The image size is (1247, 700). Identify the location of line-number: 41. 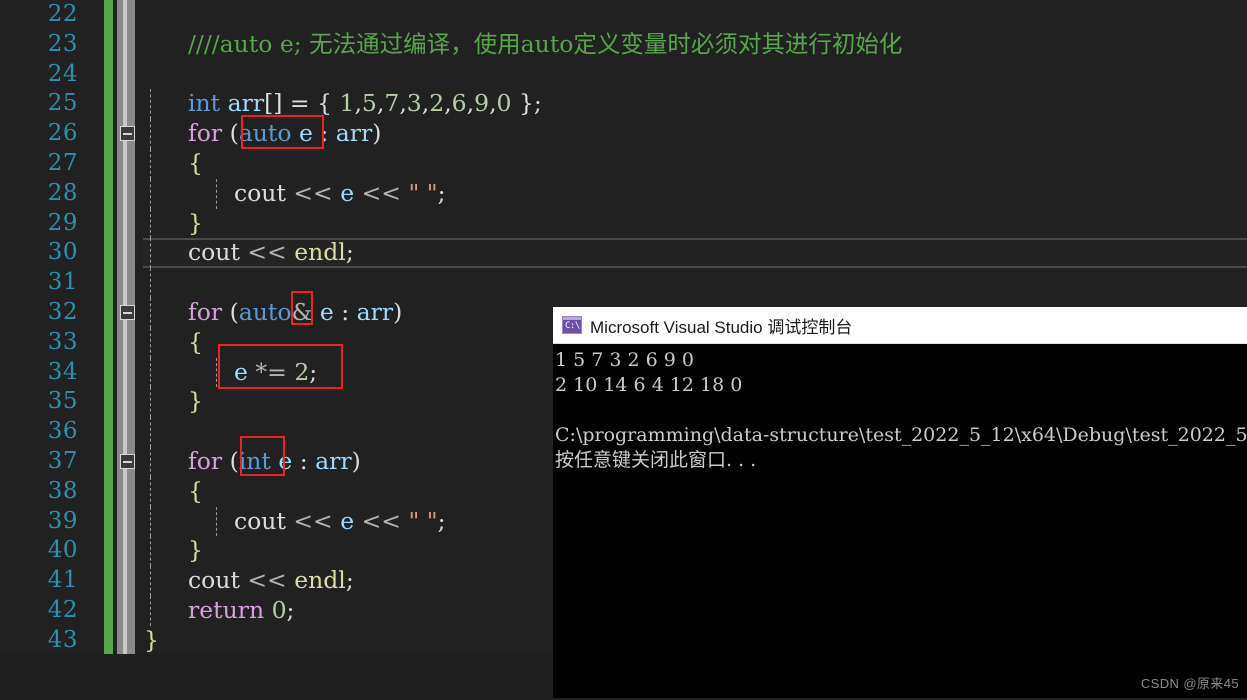
(62, 580).